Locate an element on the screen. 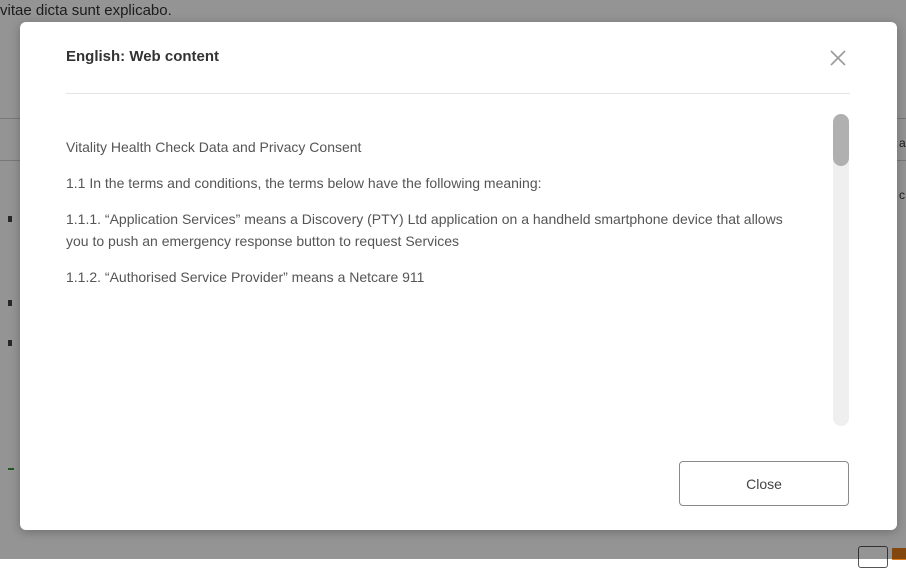 The height and width of the screenshot is (568, 906). header-divider is located at coordinates (458, 93).